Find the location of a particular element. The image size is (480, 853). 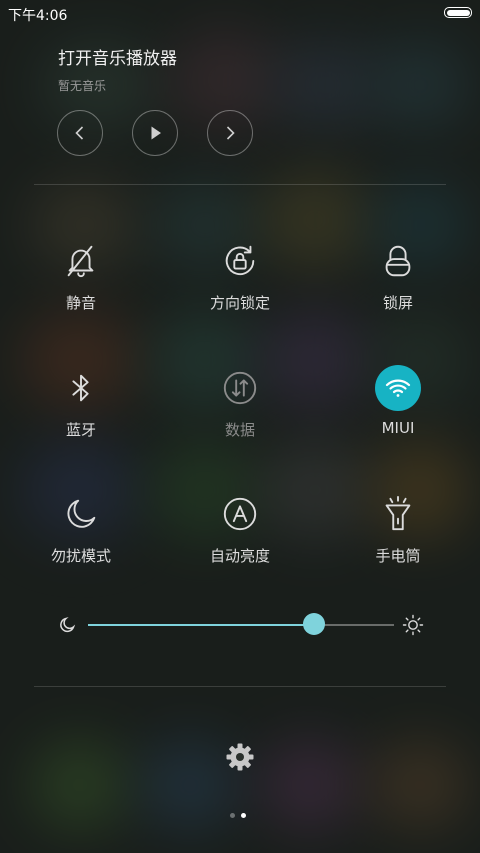

music-title: 打开音乐播放器 is located at coordinates (117, 56).